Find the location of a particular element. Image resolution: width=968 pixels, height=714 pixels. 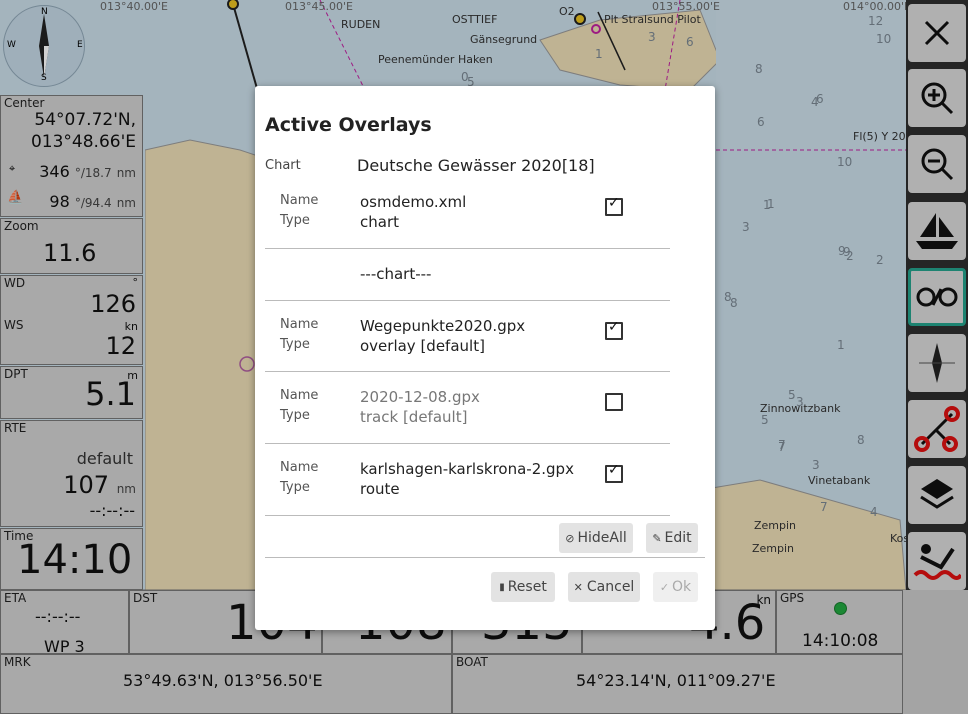

check-icon: ✓ is located at coordinates (664, 587).